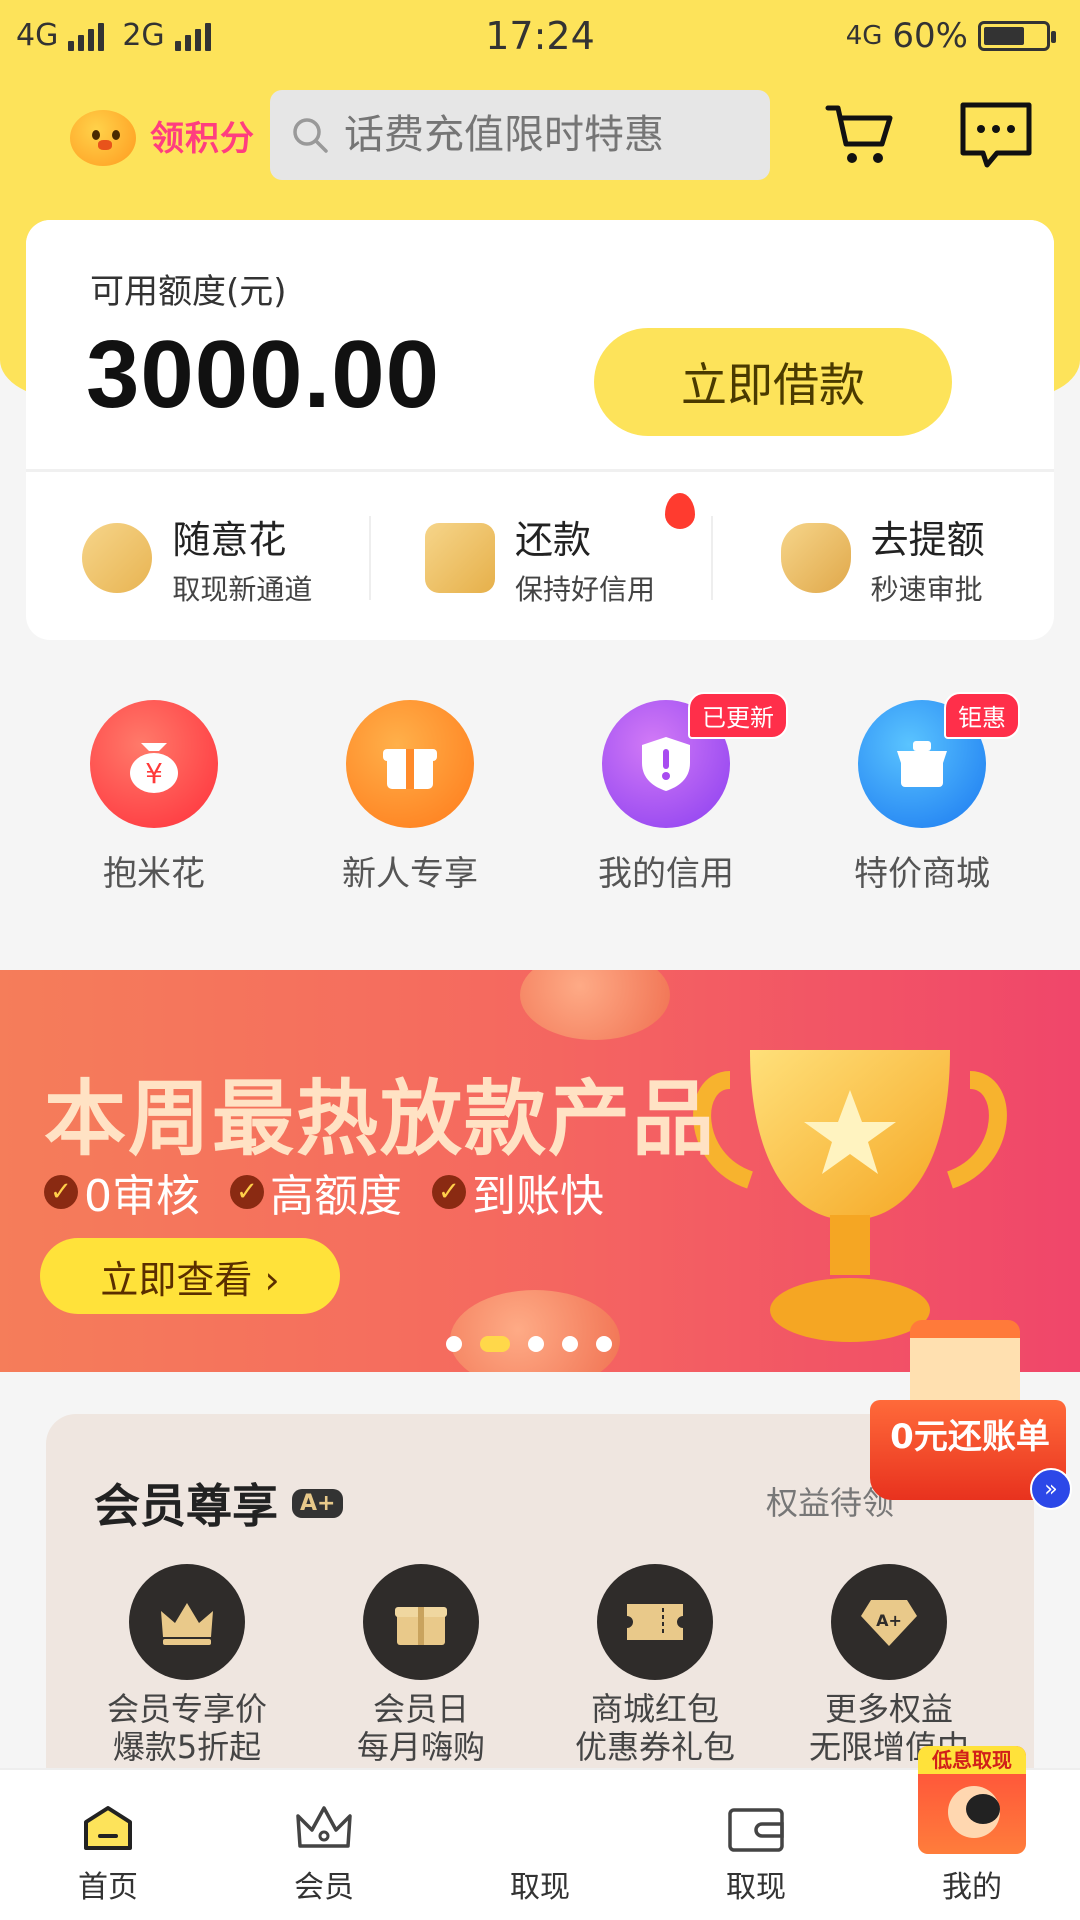 Image resolution: width=1080 pixels, height=1920 pixels. I want to click on status-bar: 4G 2G 17:24 4G 60%, so click(540, 40).